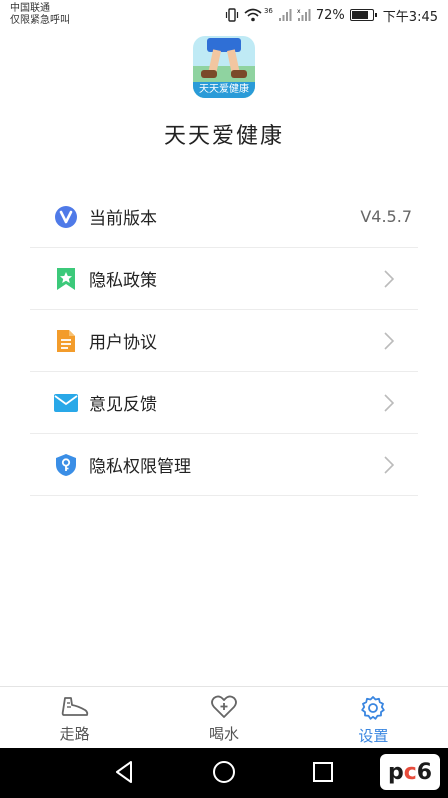  Describe the element at coordinates (224, 15) in the screenshot. I see `status-bar: 中国联通 仅限紧急呼叫 36 x 72% 下午3:45` at that location.